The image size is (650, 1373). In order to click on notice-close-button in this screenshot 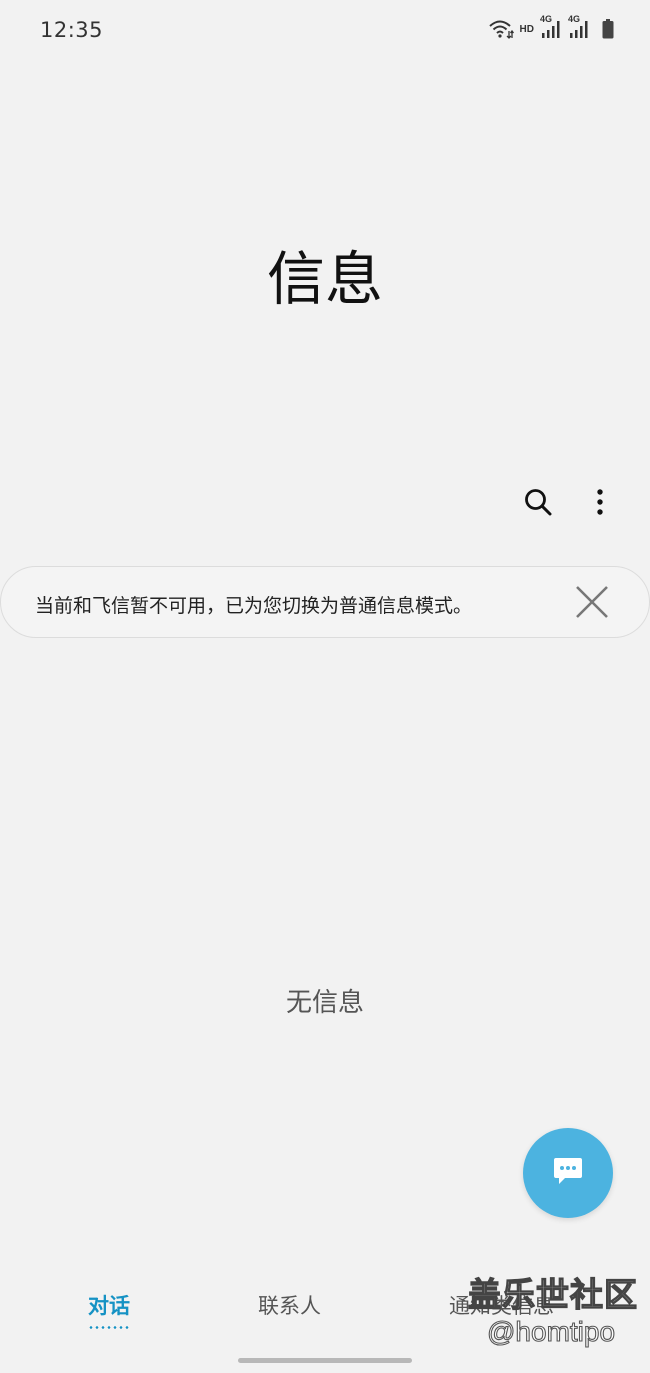, I will do `click(592, 604)`.